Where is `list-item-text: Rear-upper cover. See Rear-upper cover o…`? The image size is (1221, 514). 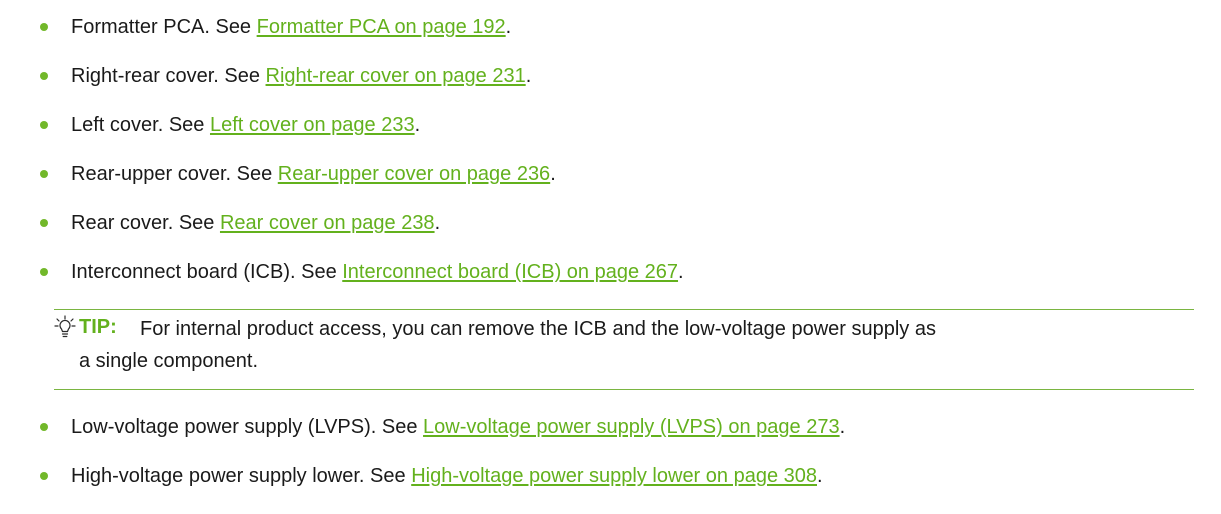
list-item-text: Rear-upper cover. See Rear-upper cover o… is located at coordinates (313, 174).